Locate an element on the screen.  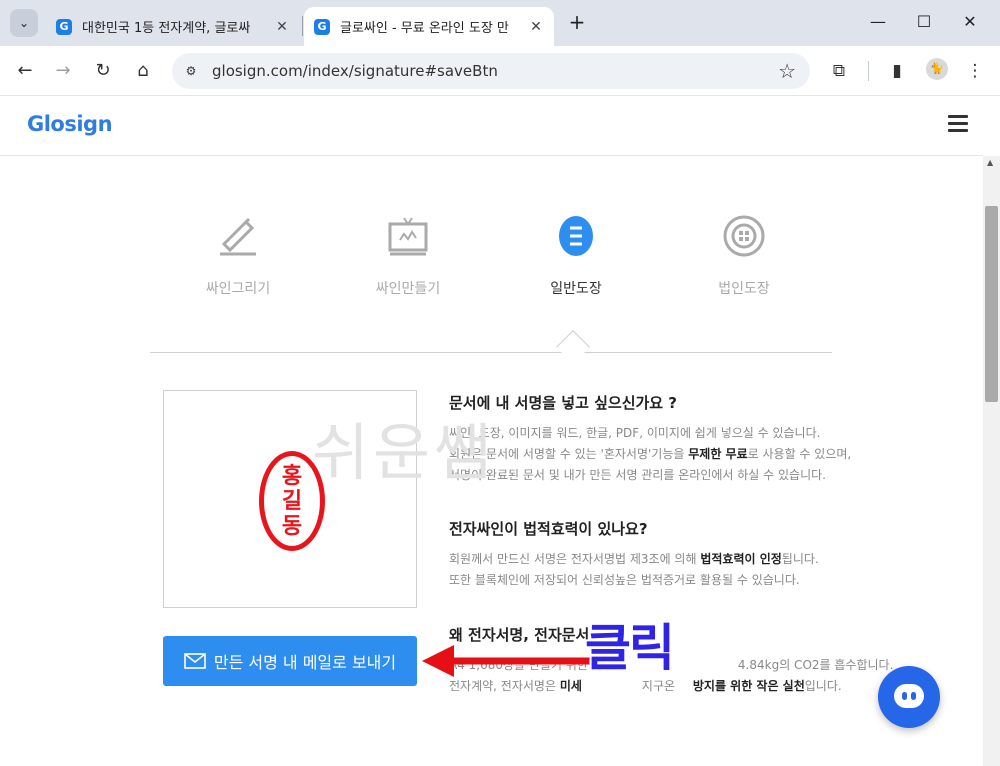
tab-label: 싸인만들기 is located at coordinates (408, 289).